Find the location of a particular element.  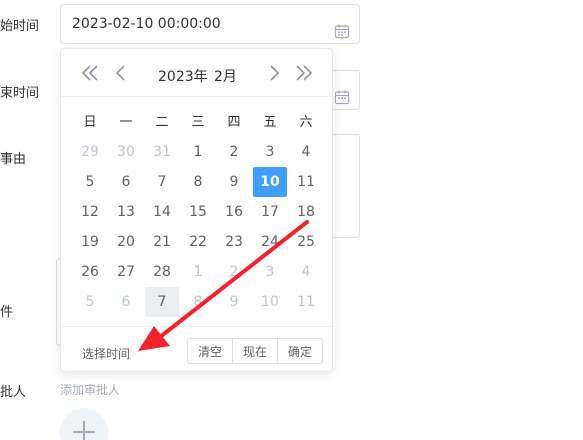

calendar-day: 26 is located at coordinates (90, 272).